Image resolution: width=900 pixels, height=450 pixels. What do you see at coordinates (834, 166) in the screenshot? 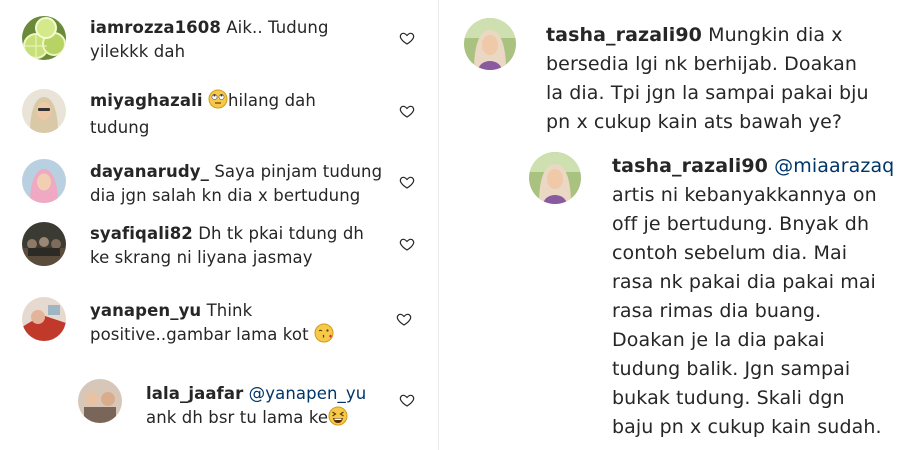
I see `mention-link: @miaarazaq` at bounding box center [834, 166].